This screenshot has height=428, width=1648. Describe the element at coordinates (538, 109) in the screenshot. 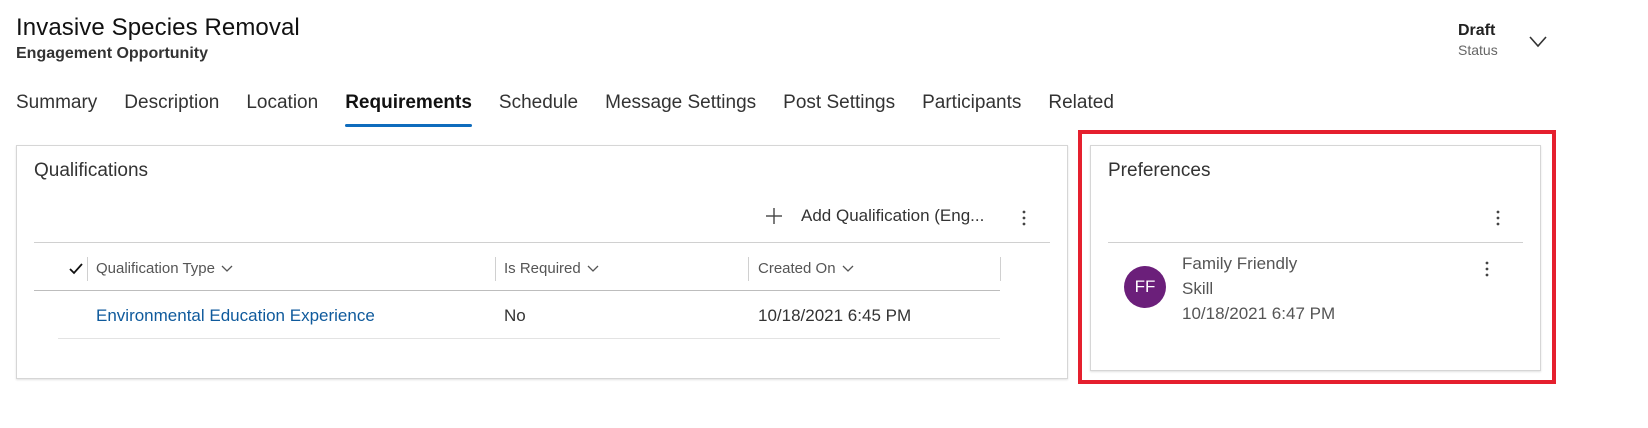

I see `tab-schedule: Schedule` at that location.